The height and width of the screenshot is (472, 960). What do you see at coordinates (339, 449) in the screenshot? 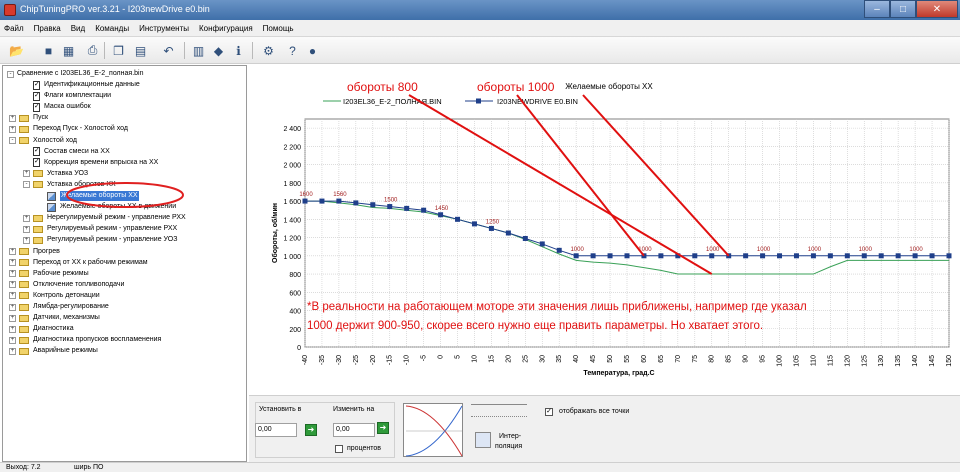
I see `percent-checkbox` at bounding box center [339, 449].